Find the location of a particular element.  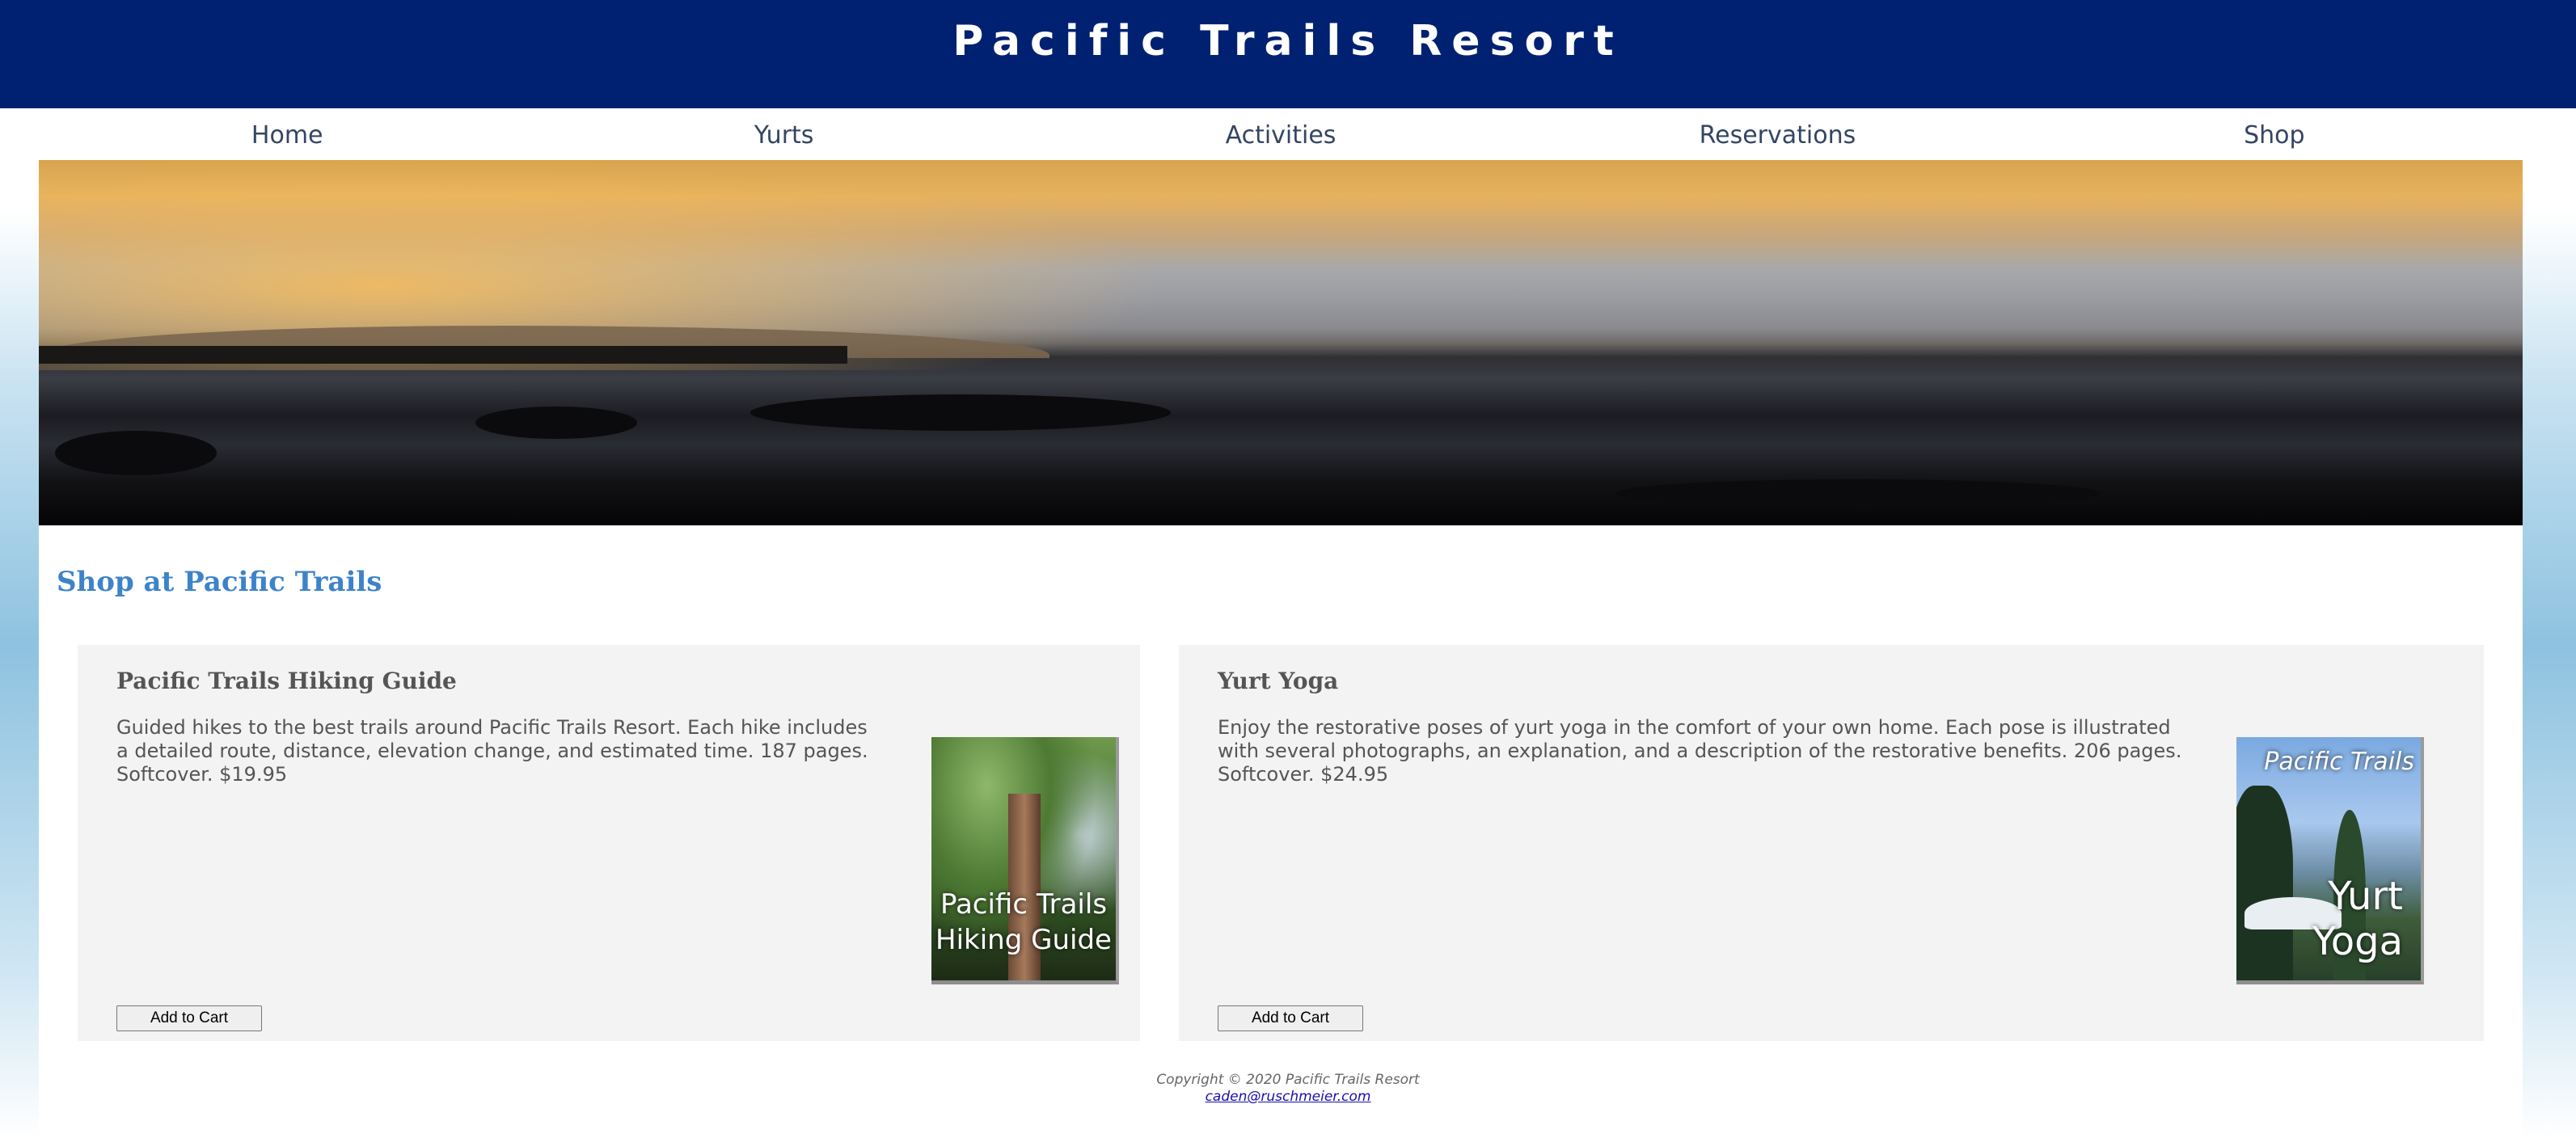

copyright-text: Copyright © 2020 Pacific Trails Resort is located at coordinates (1288, 1080).